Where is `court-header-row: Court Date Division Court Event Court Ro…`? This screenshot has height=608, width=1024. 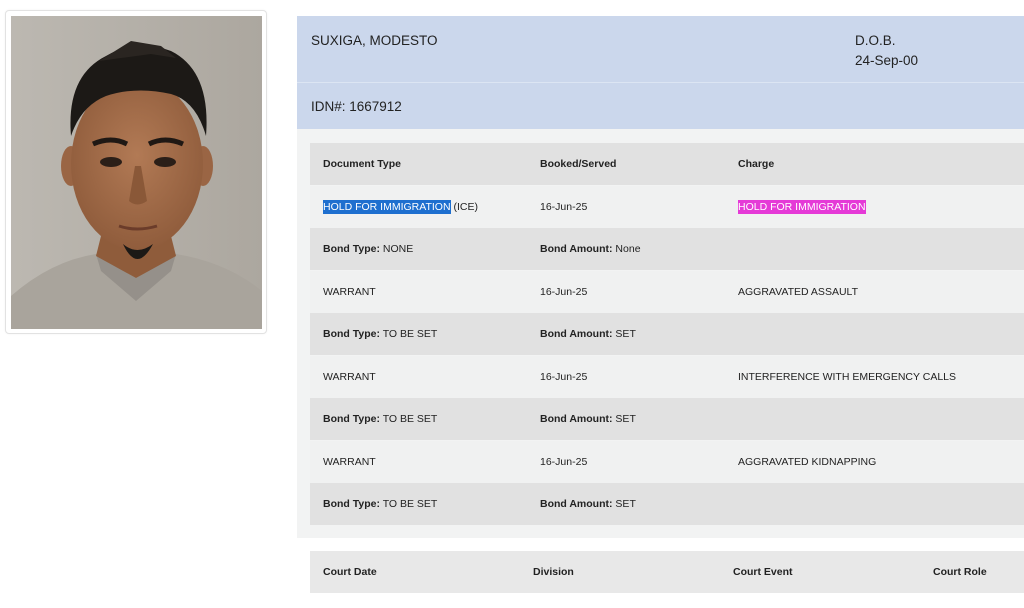 court-header-row: Court Date Division Court Event Court Ro… is located at coordinates (667, 572).